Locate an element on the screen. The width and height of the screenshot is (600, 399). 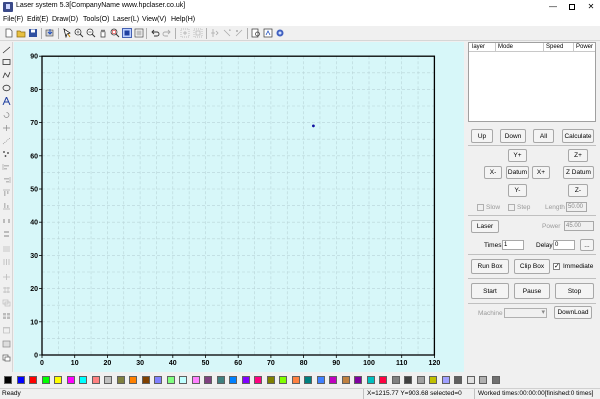
align-right-icon is located at coordinates (6, 180).